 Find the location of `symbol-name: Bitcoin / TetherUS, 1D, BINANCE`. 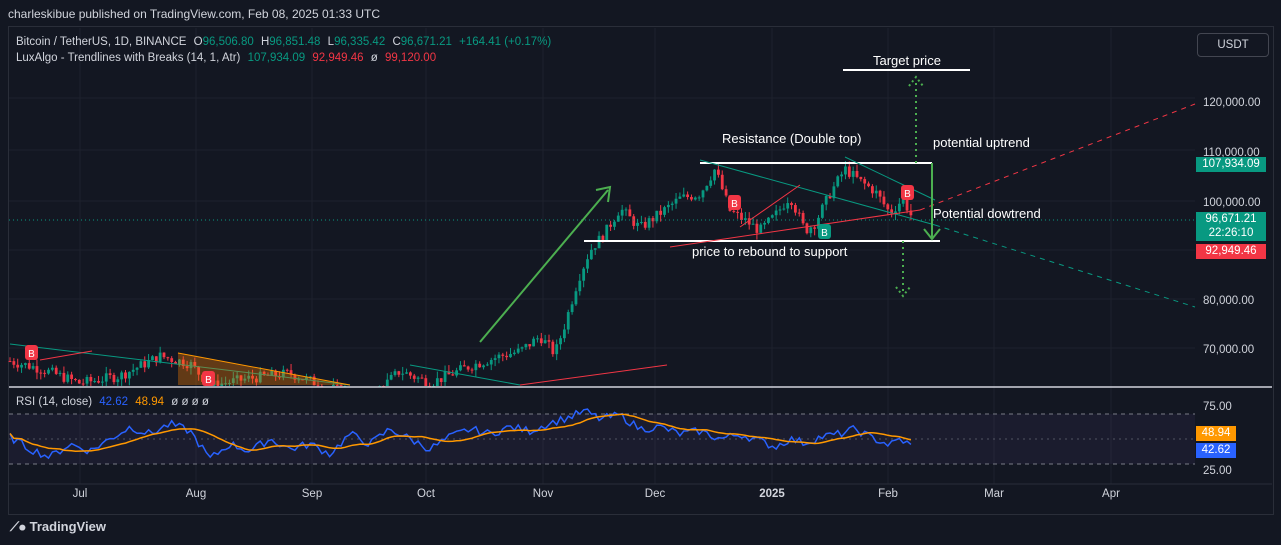

symbol-name: Bitcoin / TetherUS, 1D, BINANCE is located at coordinates (101, 42).